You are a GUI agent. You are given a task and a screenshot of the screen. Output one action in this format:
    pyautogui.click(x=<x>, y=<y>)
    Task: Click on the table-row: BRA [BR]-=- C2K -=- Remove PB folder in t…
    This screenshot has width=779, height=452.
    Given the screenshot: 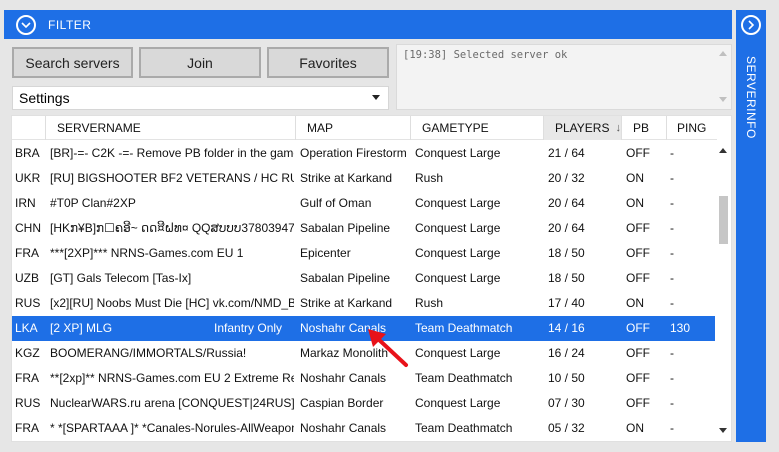 What is the action you would take?
    pyautogui.click(x=364, y=153)
    